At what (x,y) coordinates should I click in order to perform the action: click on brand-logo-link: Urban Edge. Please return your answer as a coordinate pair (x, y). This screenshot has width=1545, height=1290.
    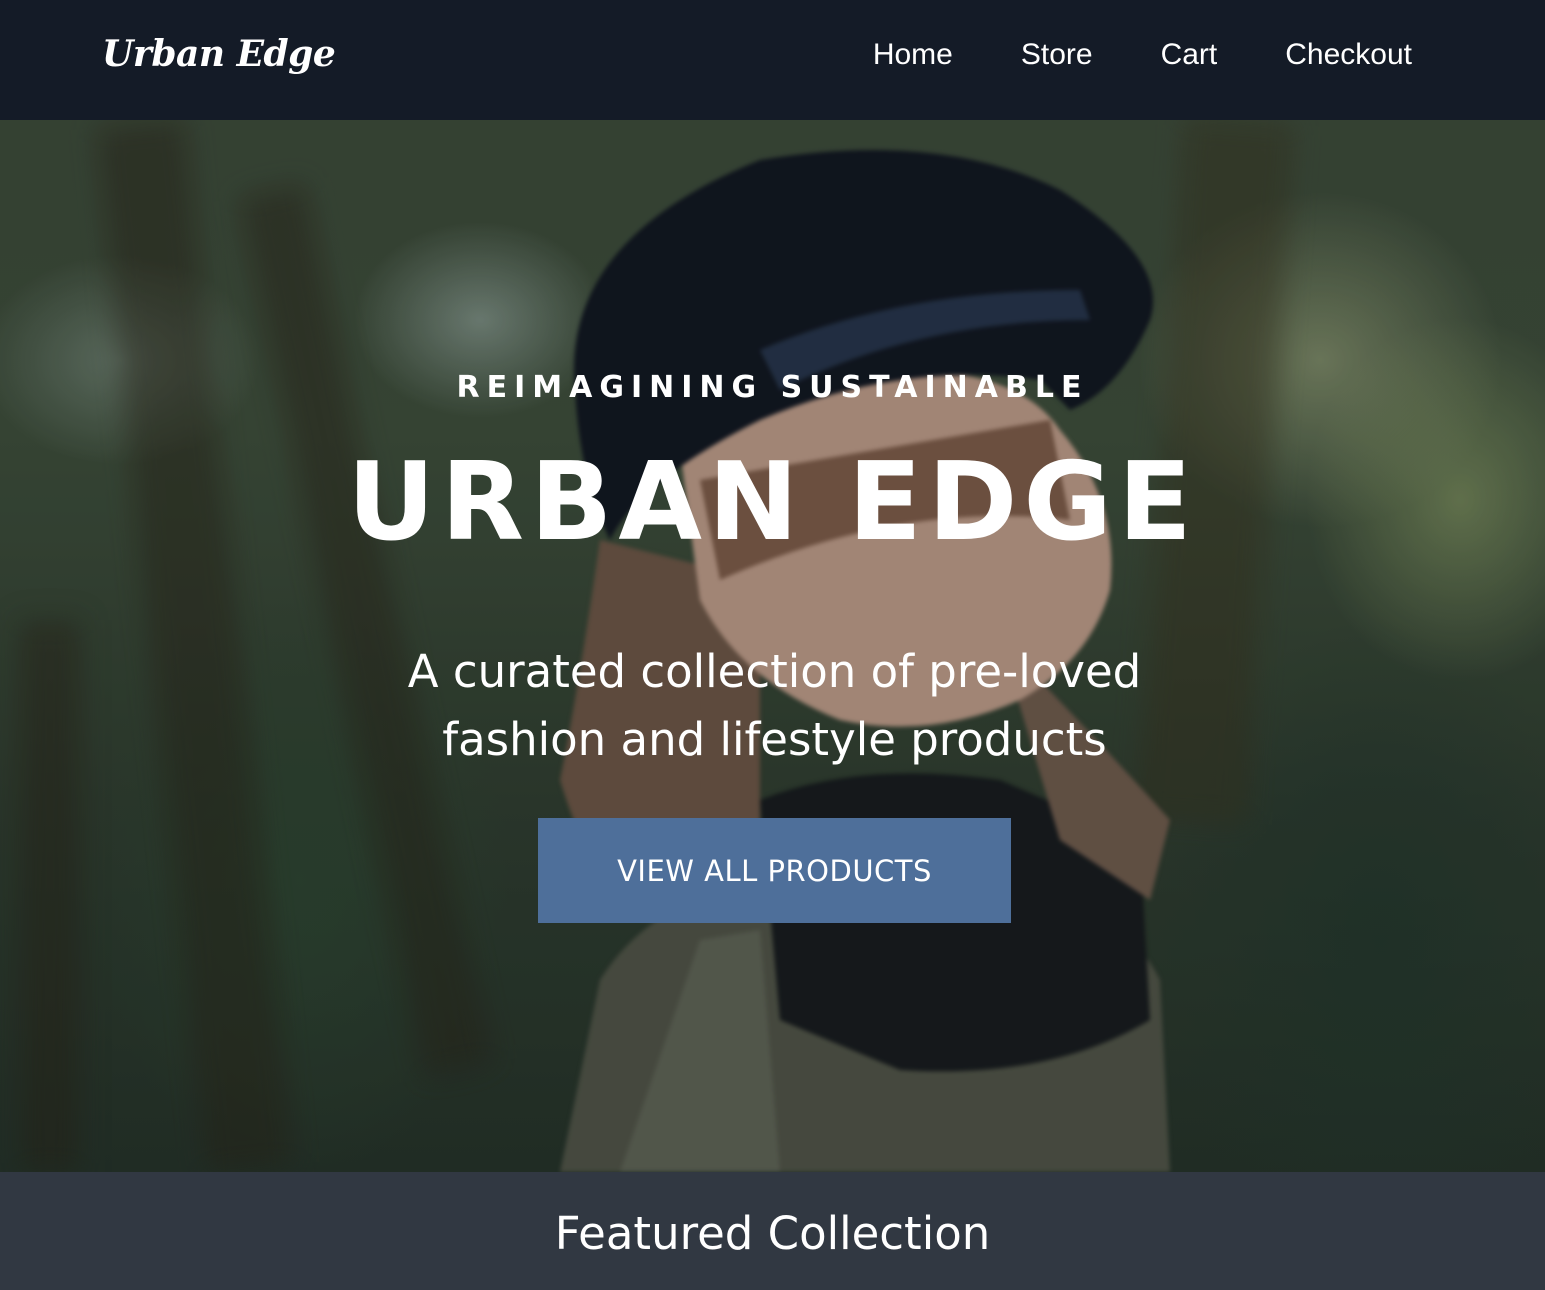
    Looking at the image, I should click on (219, 54).